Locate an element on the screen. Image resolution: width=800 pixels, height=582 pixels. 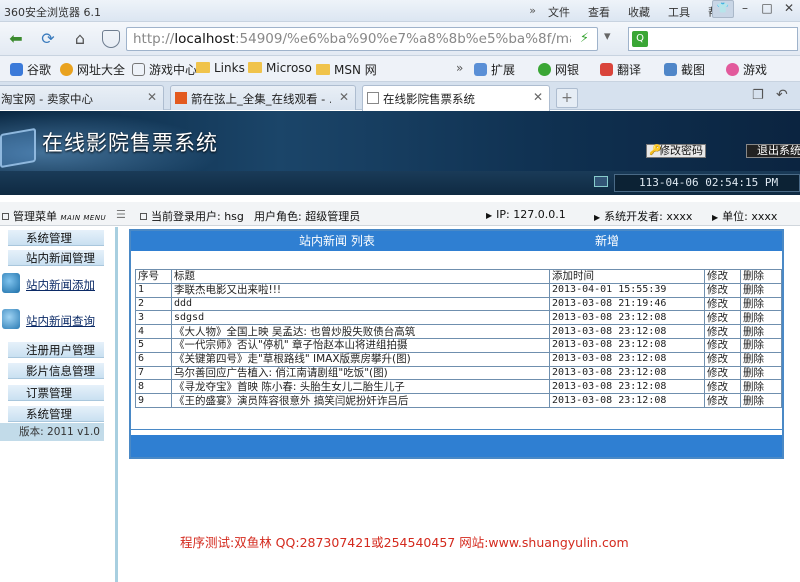
toolbar-screenshot: 截图 is located at coordinates (684, 69).